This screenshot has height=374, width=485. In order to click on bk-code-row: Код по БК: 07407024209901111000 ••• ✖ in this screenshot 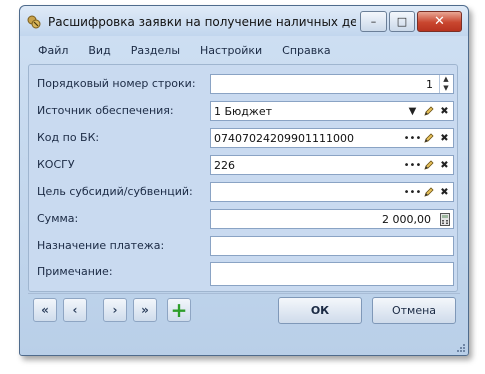, I will do `click(243, 139)`.